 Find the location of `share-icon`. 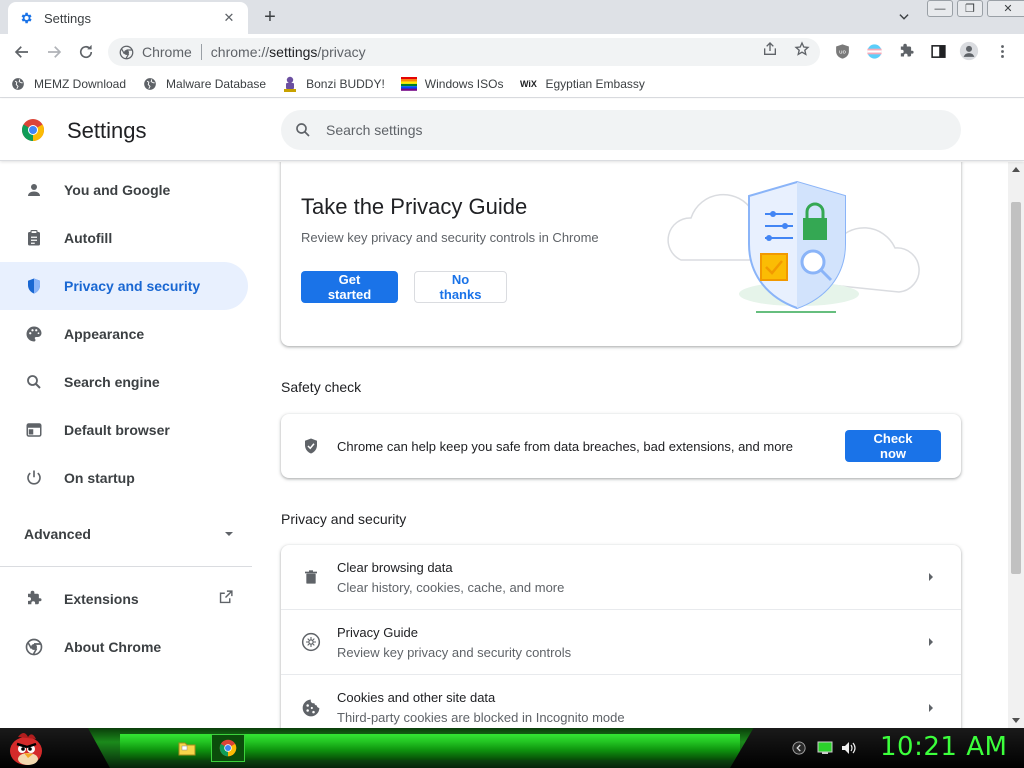

share-icon is located at coordinates (770, 49).